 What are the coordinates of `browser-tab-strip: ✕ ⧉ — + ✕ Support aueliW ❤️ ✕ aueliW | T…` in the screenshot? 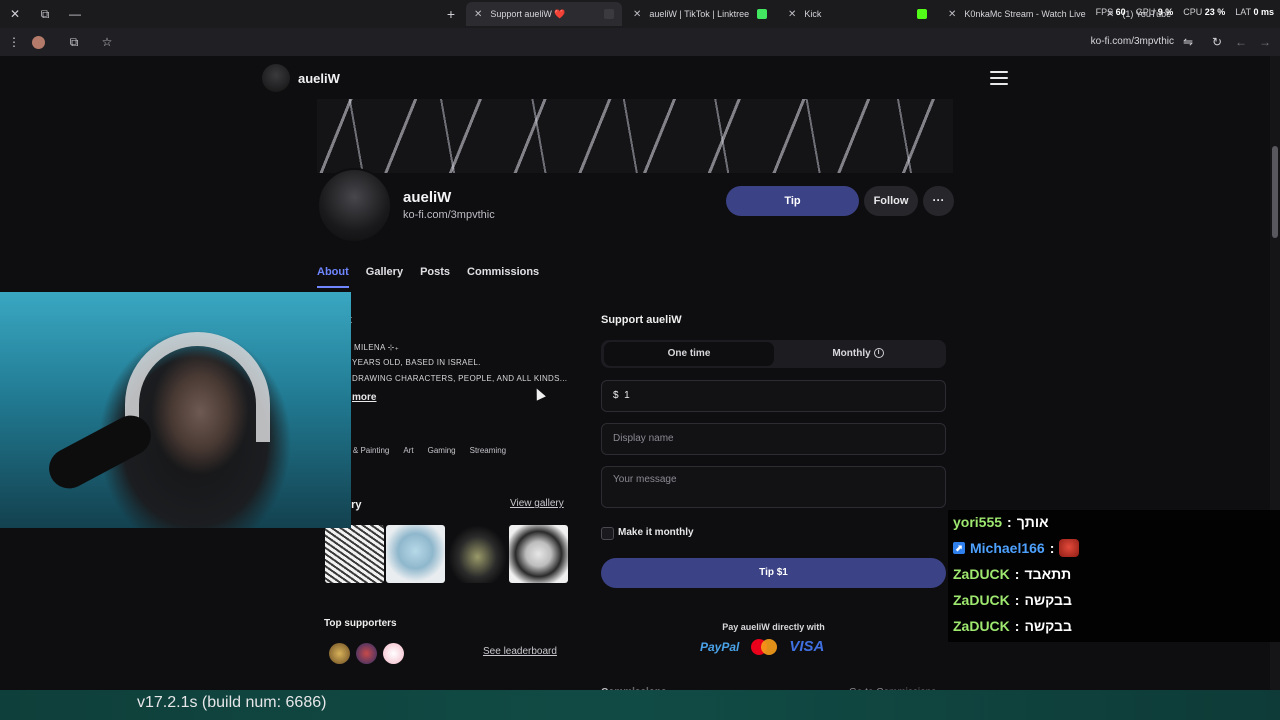 It's located at (640, 14).